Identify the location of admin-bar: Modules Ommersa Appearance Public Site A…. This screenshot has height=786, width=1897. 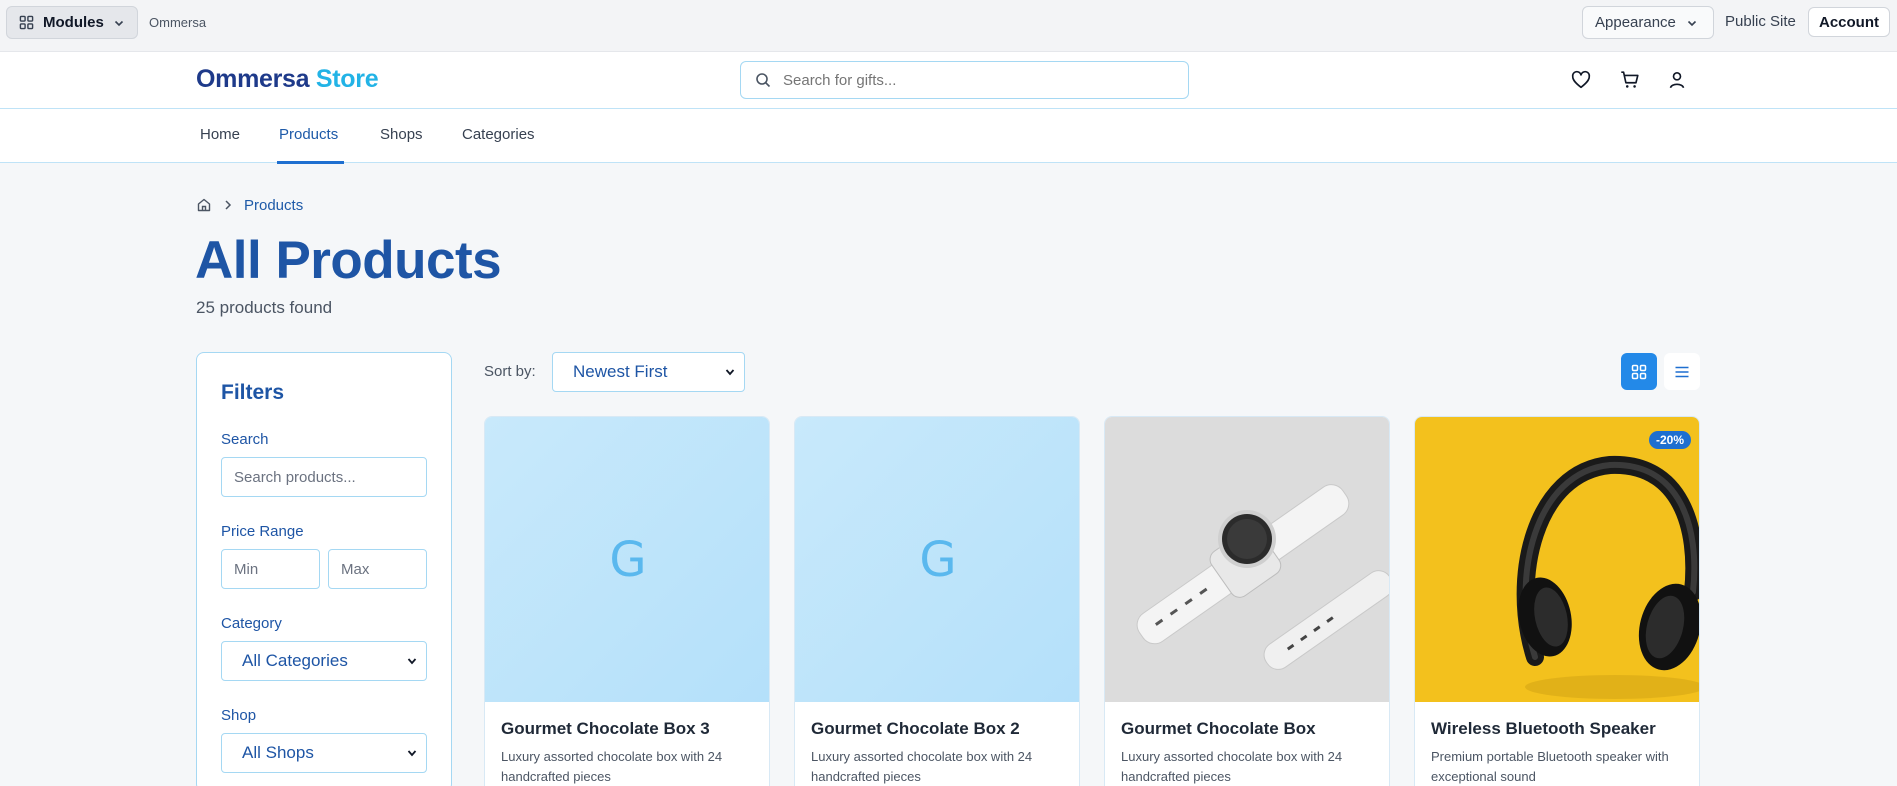
(948, 26).